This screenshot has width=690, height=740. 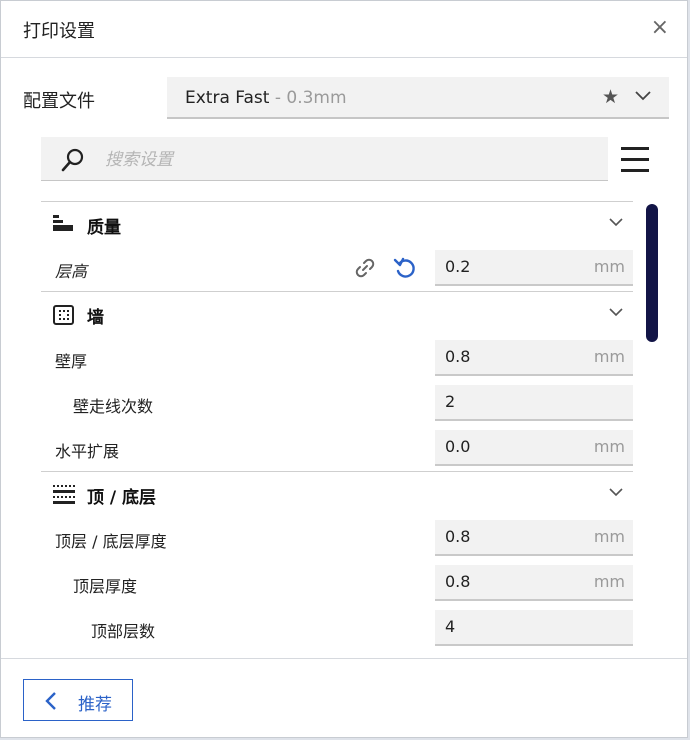 What do you see at coordinates (337, 628) in the screenshot?
I see `setting-row-top-layers: 顶部层数 4` at bounding box center [337, 628].